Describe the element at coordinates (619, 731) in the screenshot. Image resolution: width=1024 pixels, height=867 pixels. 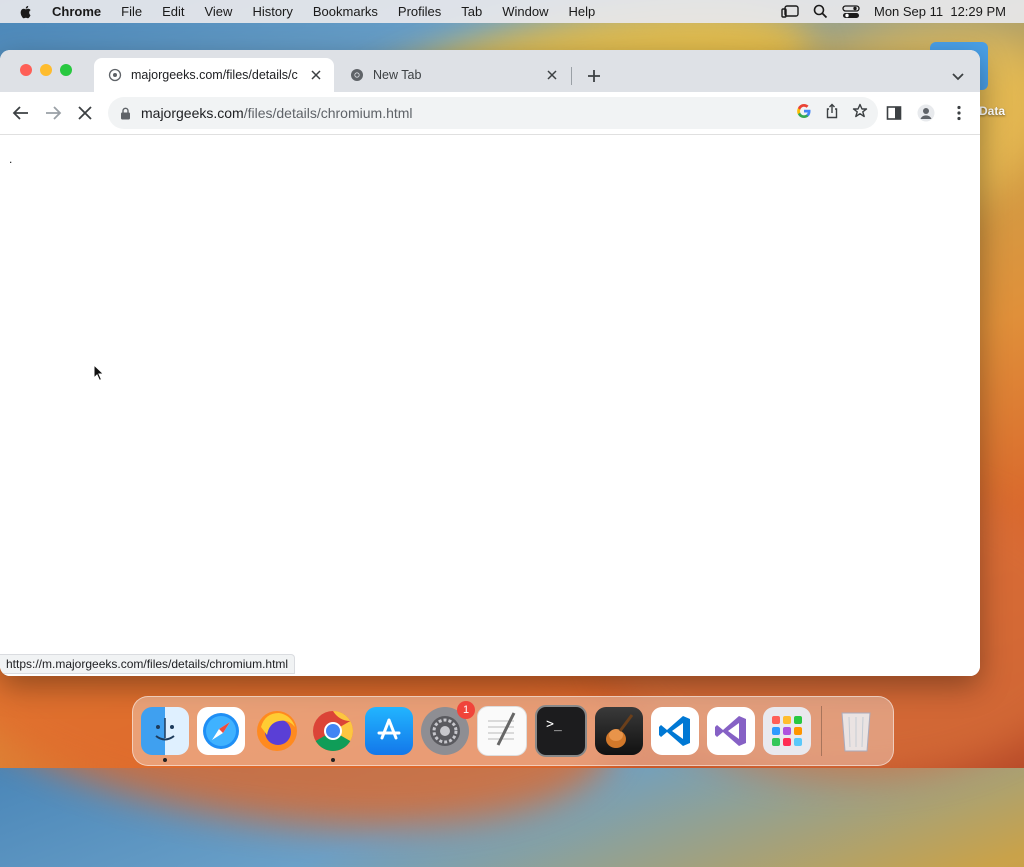
I see `garageband-icon` at that location.